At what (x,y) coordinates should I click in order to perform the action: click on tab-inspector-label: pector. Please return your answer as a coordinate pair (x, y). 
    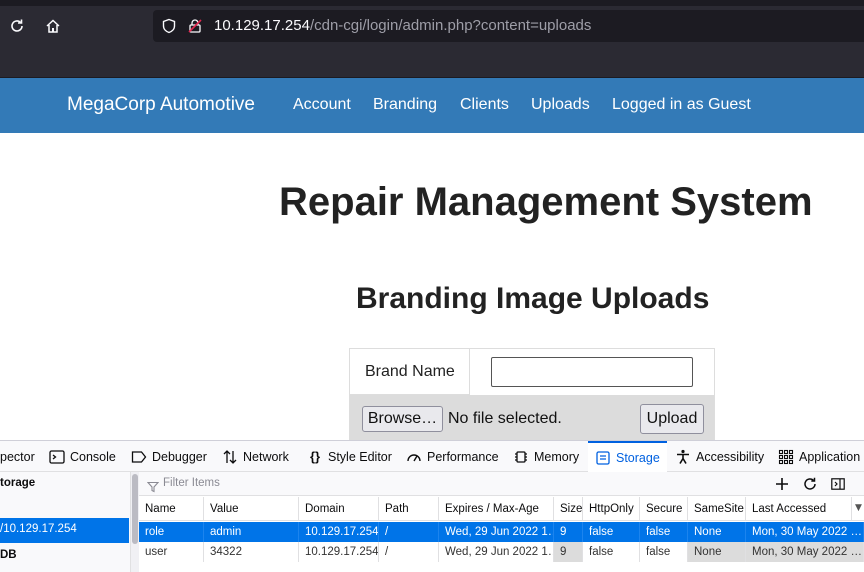
    Looking at the image, I should click on (17, 456).